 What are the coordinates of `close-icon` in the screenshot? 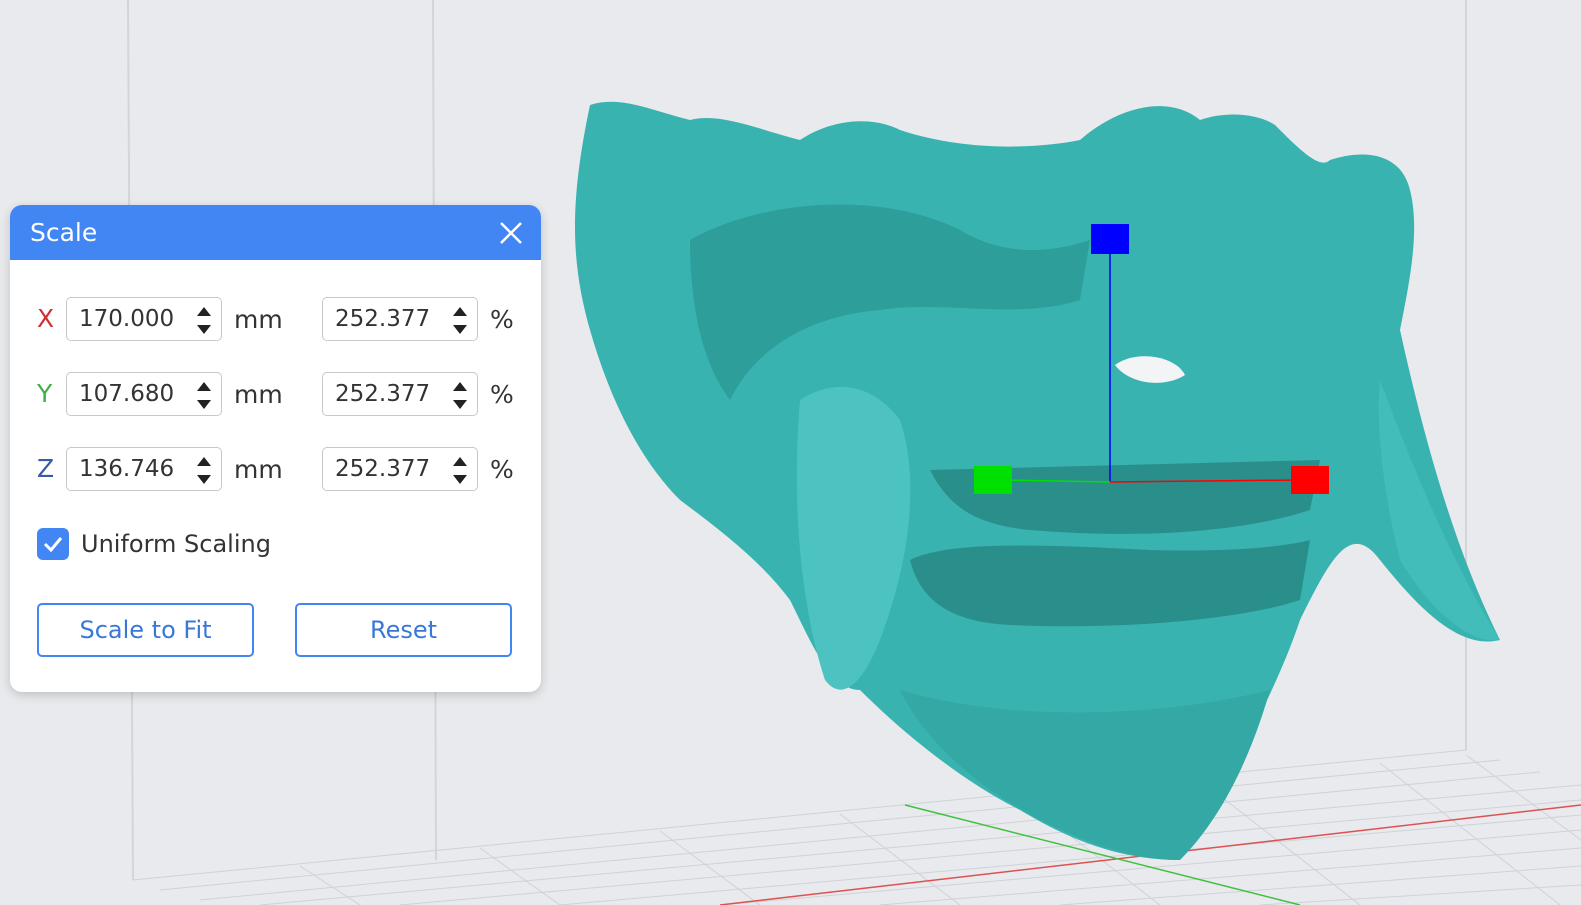 It's located at (511, 232).